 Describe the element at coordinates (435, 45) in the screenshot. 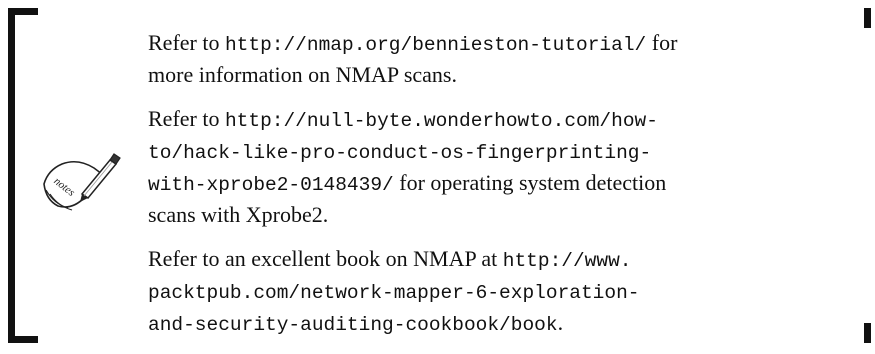

I see `url-text: http://nmap.org/bennieston-tutorial/` at that location.